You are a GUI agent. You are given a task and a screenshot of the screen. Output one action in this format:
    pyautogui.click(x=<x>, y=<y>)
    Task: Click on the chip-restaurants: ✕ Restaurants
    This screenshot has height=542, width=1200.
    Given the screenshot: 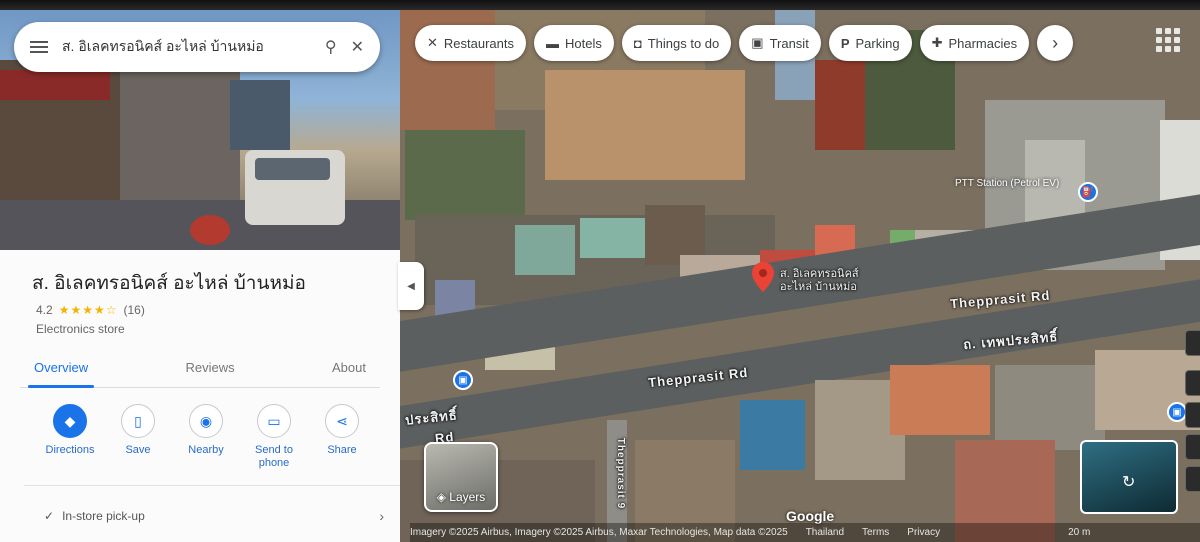 What is the action you would take?
    pyautogui.click(x=470, y=43)
    